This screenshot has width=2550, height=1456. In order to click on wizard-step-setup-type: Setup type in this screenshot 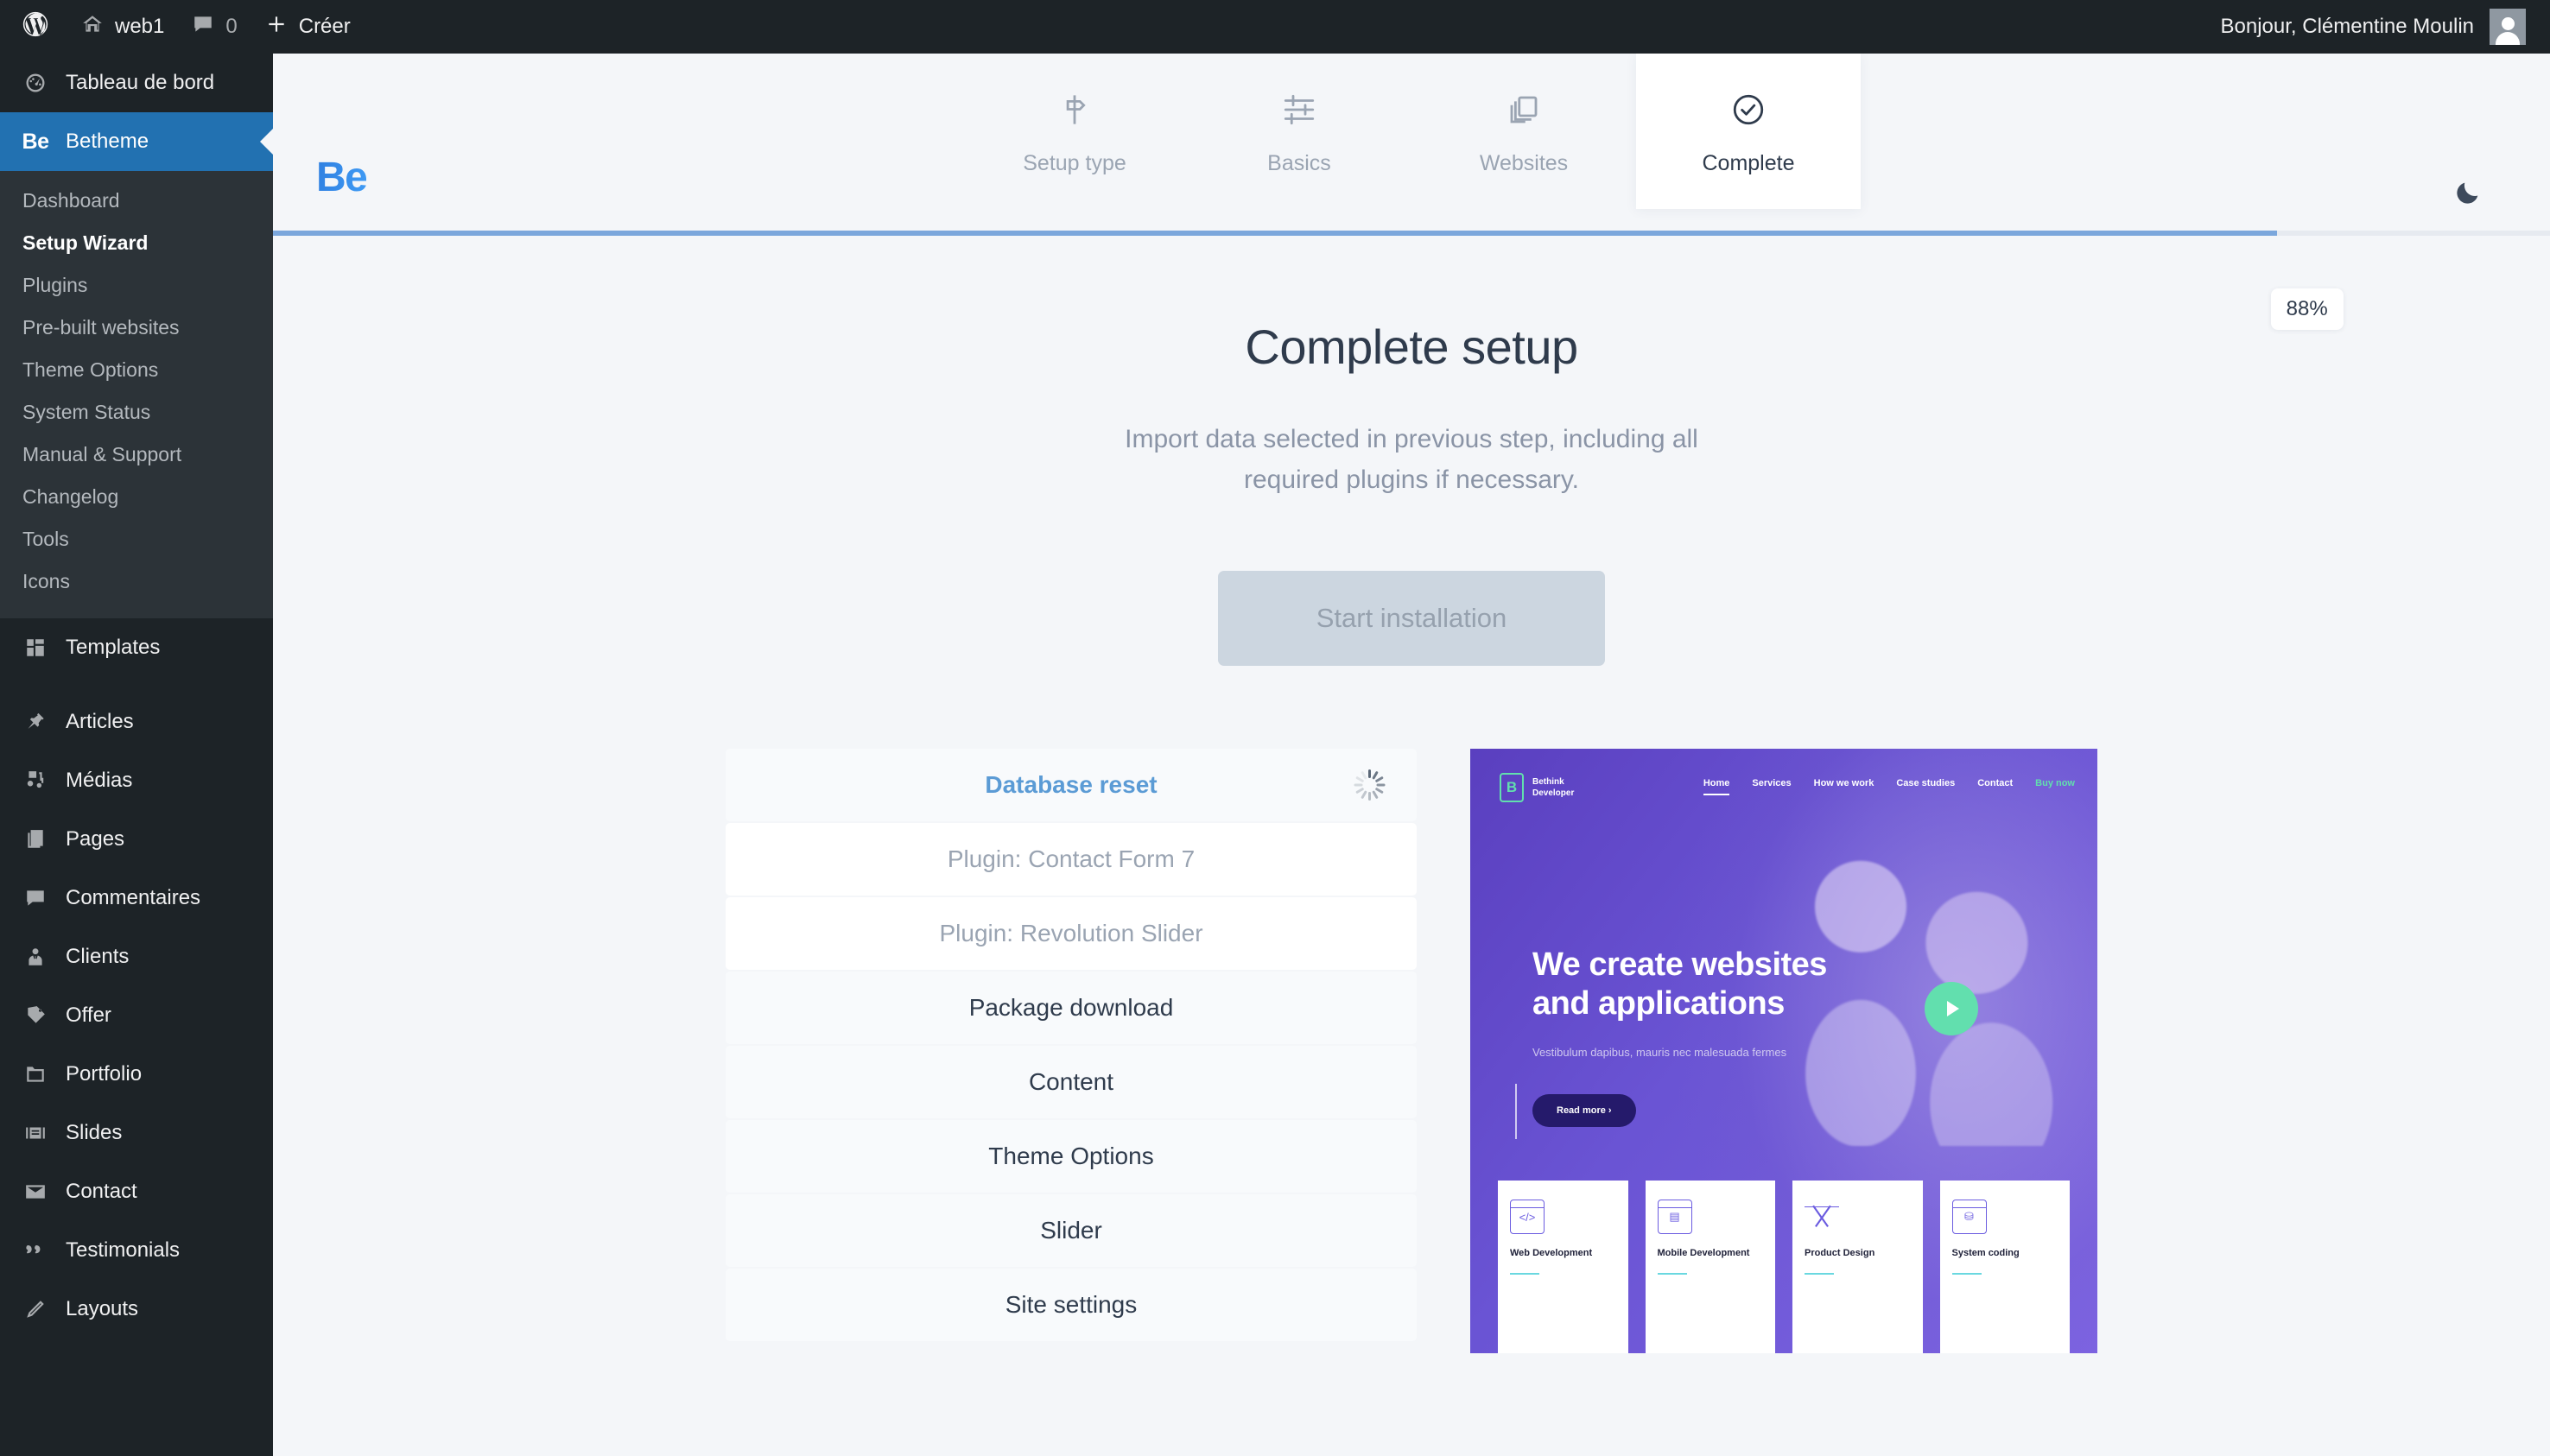, I will do `click(1074, 131)`.